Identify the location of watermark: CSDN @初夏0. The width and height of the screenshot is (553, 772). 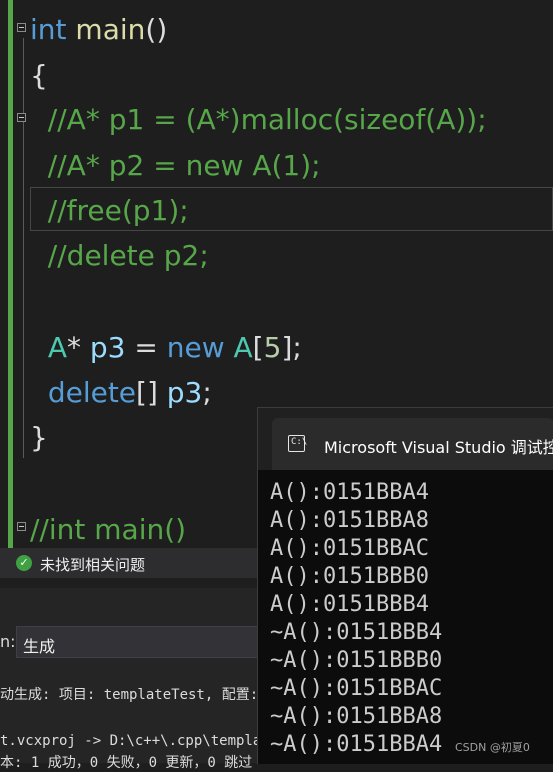
(492, 747).